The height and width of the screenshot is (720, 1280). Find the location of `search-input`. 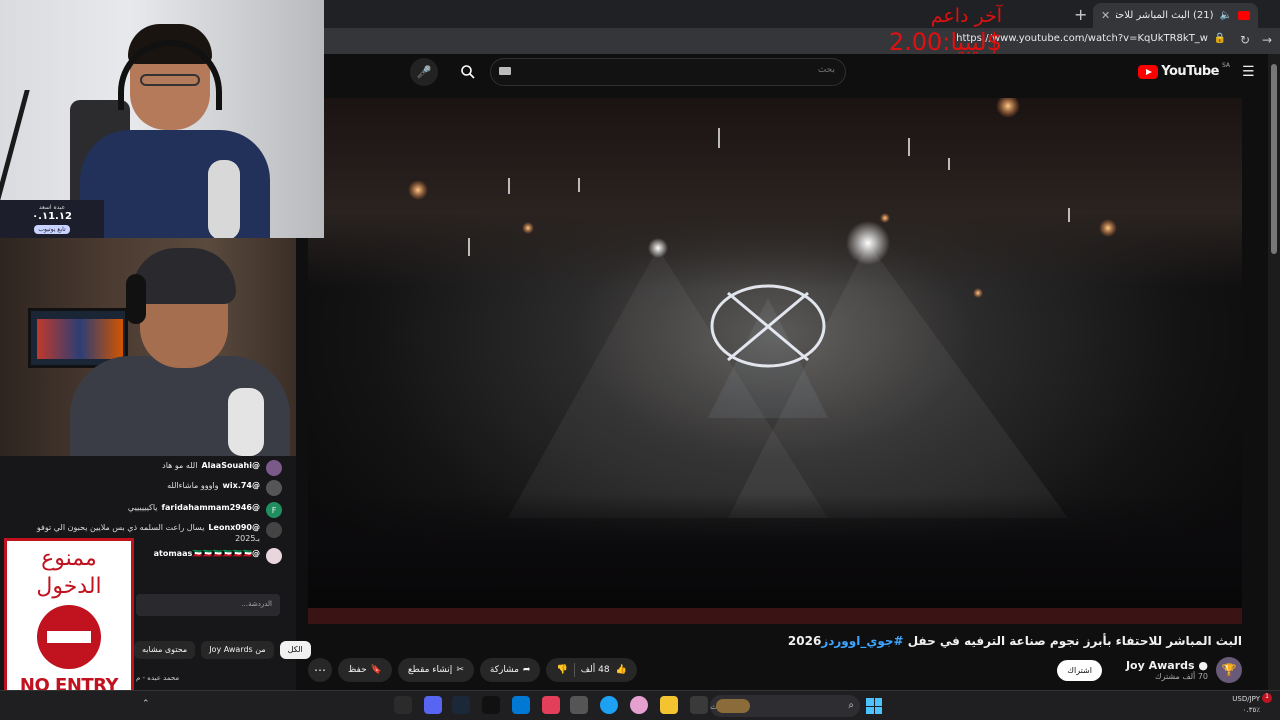

search-input is located at coordinates (685, 70).